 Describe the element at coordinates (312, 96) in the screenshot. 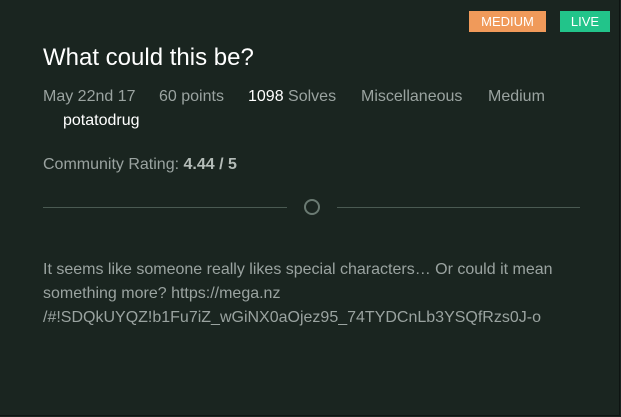

I see `solves-label: Solves` at that location.